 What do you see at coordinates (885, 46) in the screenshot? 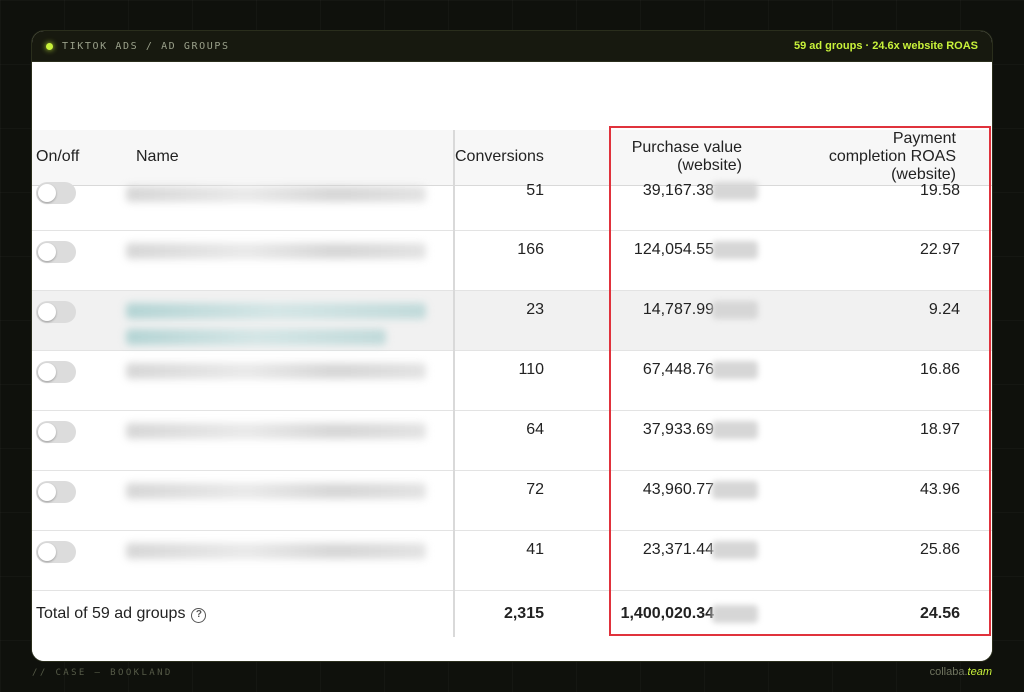
I see `summary-stat: 59 ad groups · 24.6x website ROAS` at bounding box center [885, 46].